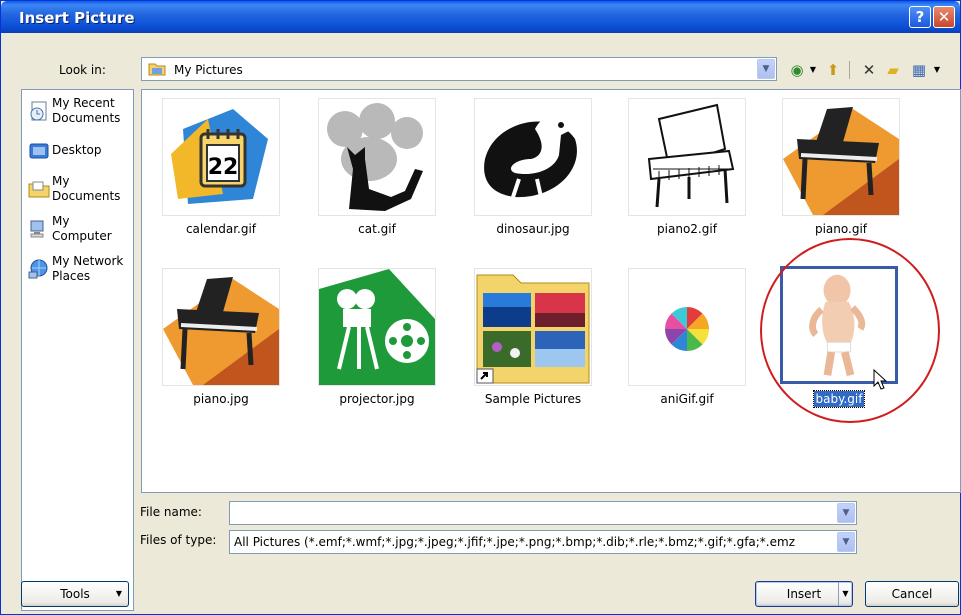  I want to click on place-recent-documents: My Recent Documents, so click(78, 113).